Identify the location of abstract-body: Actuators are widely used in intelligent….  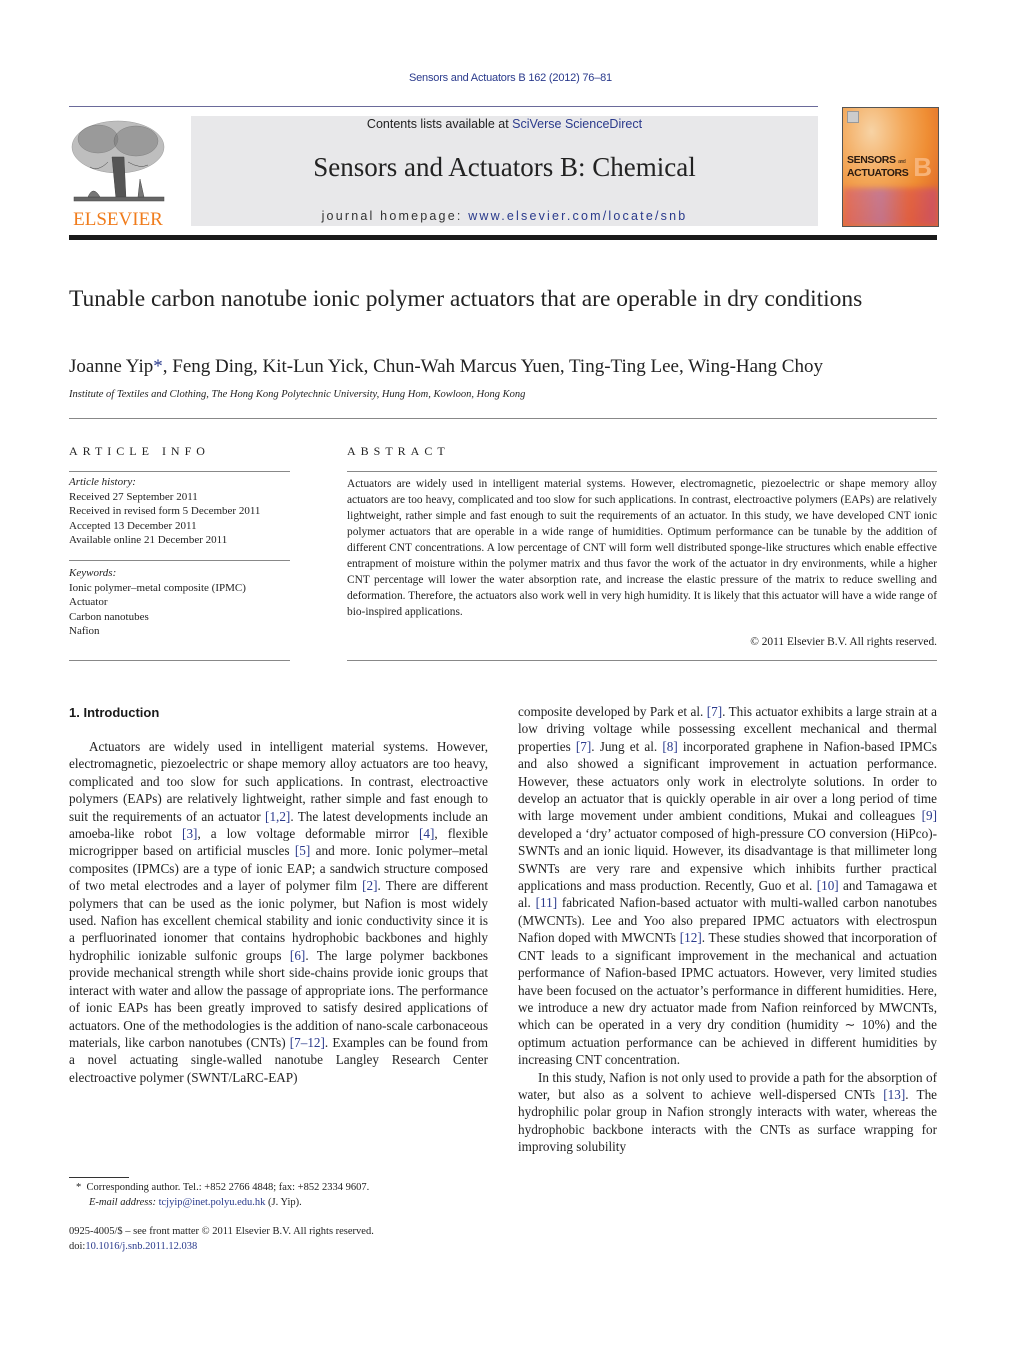
(642, 548).